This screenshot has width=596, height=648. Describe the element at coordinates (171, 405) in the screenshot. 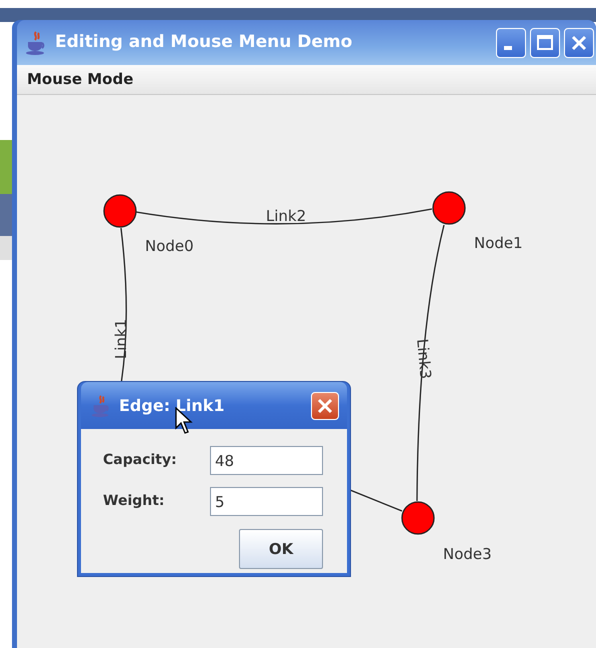

I see `dialog-title: Edge: Link1` at that location.